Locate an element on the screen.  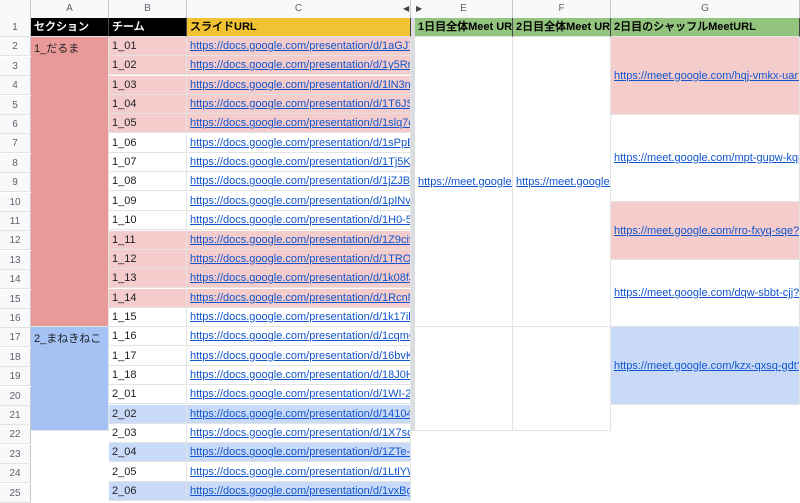
header-day2-shuffle: 2日目のシャッフルMeetURL is located at coordinates (705, 27).